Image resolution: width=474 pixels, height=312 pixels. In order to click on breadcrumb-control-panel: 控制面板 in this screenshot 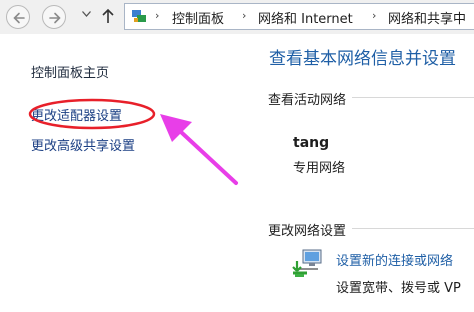, I will do `click(198, 17)`.